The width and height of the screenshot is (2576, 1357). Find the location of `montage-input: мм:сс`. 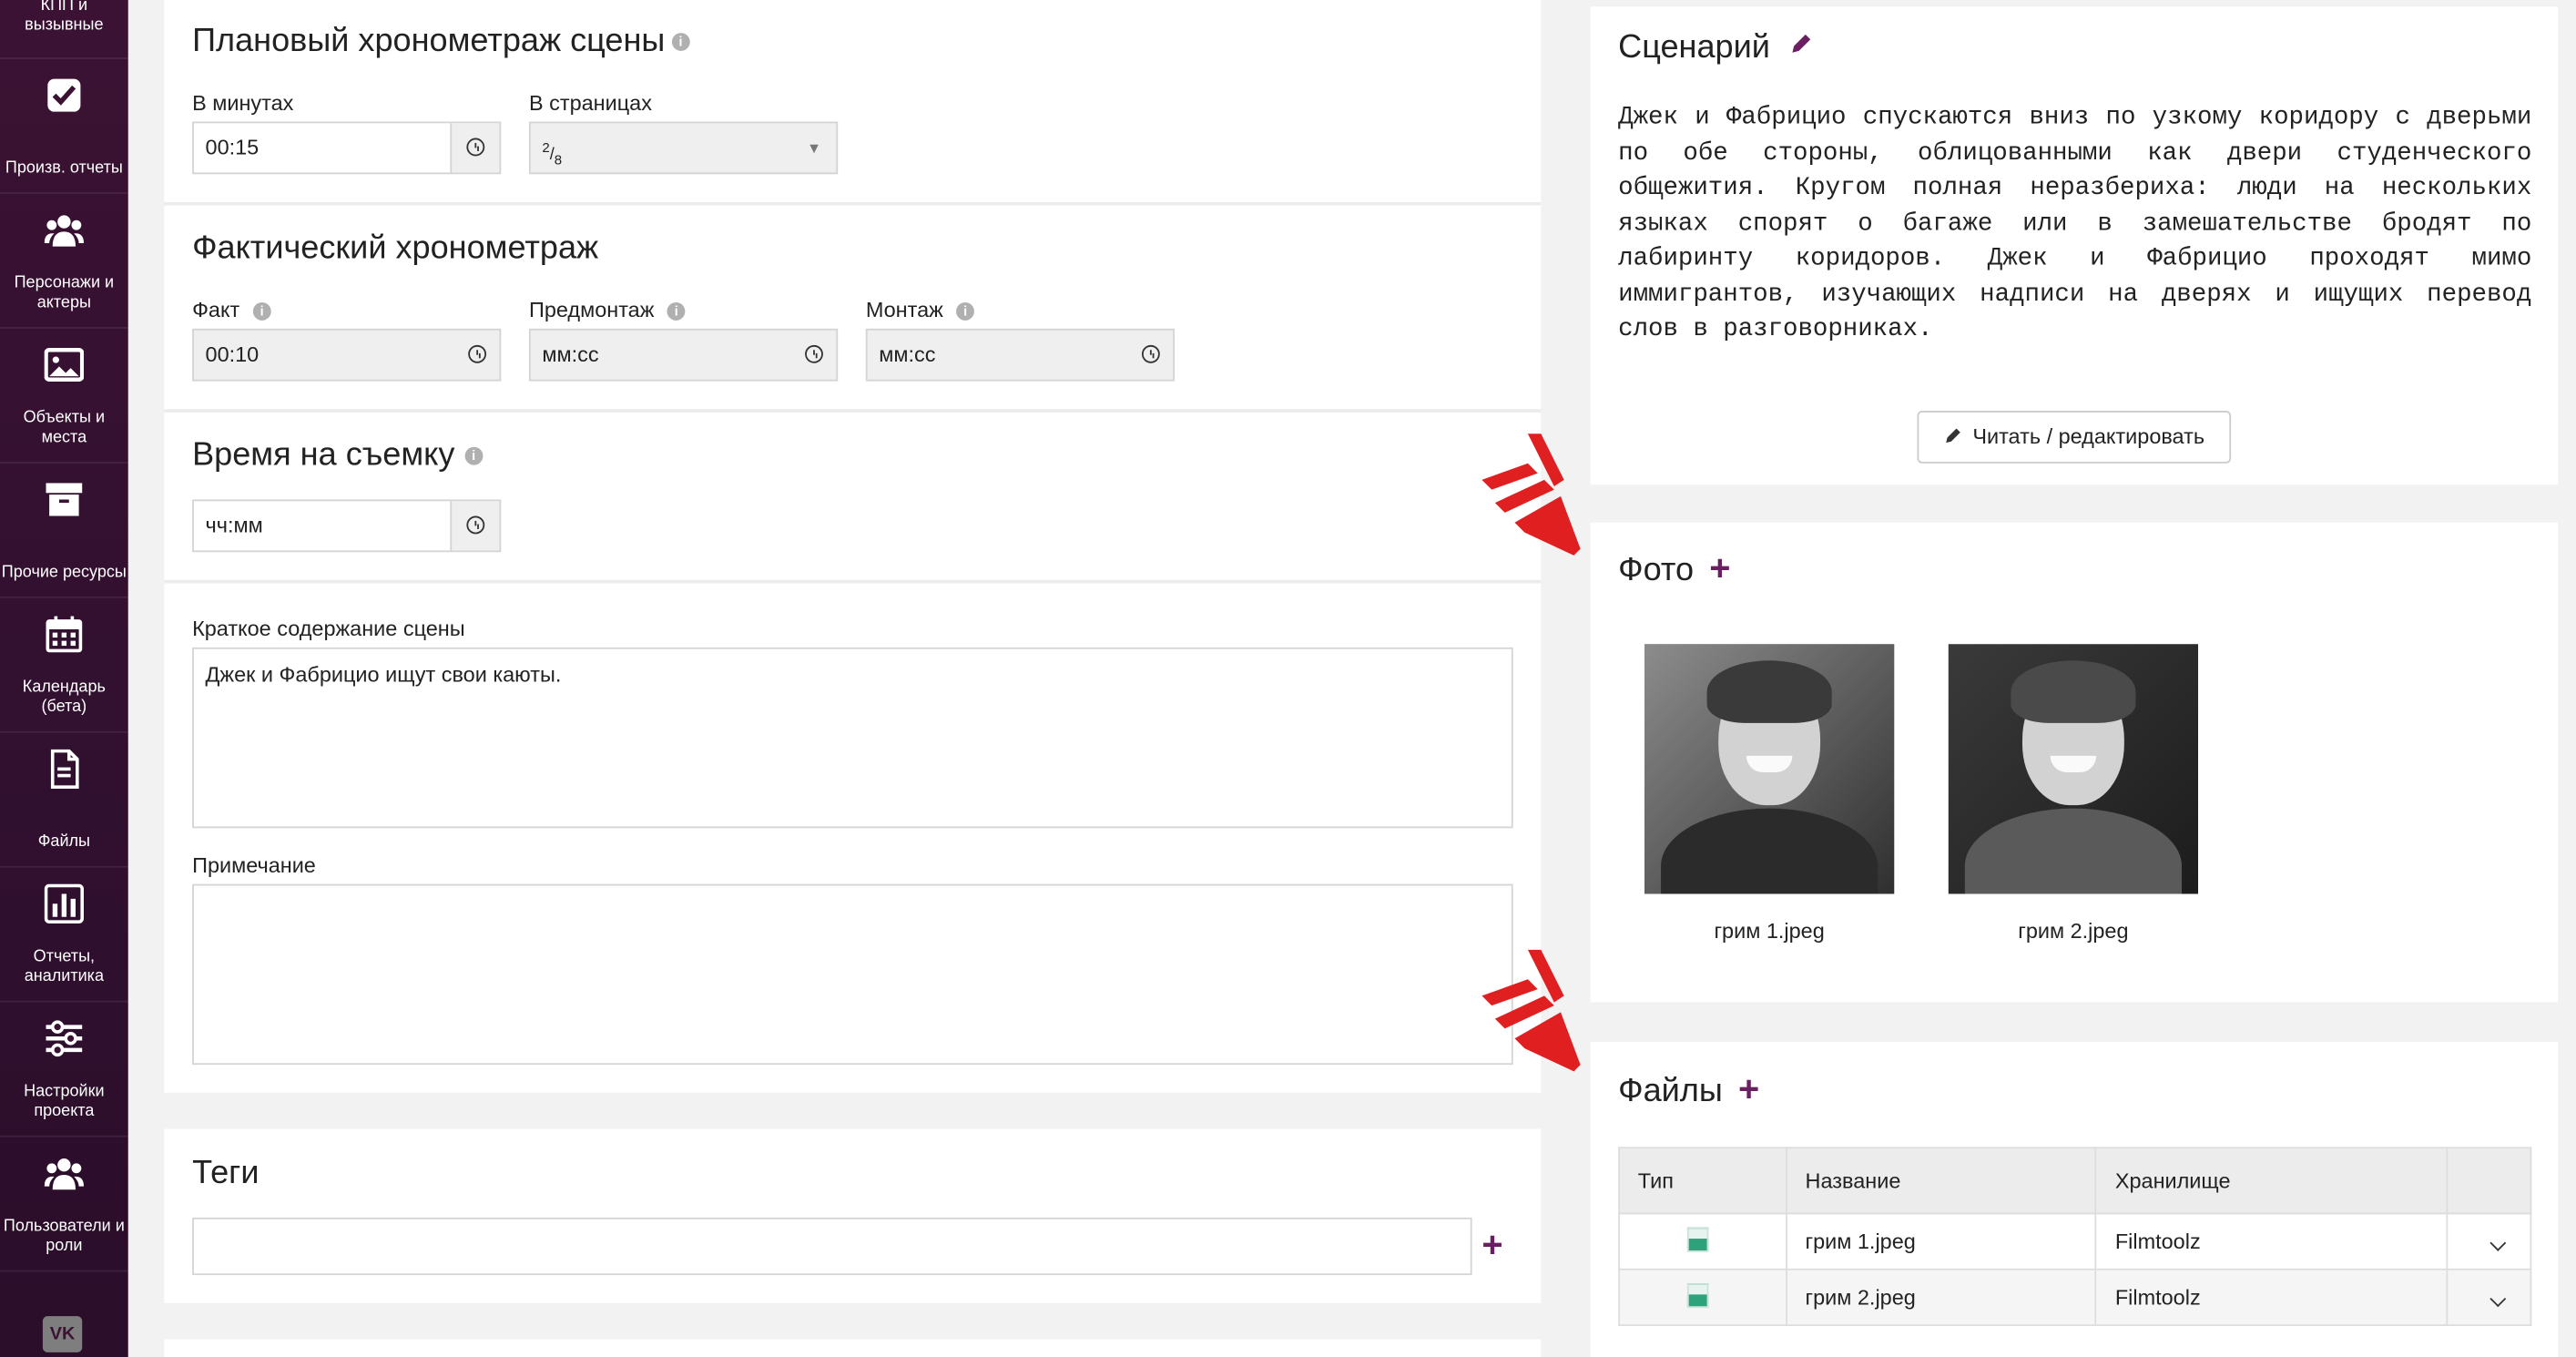

montage-input: мм:сс is located at coordinates (1020, 355).